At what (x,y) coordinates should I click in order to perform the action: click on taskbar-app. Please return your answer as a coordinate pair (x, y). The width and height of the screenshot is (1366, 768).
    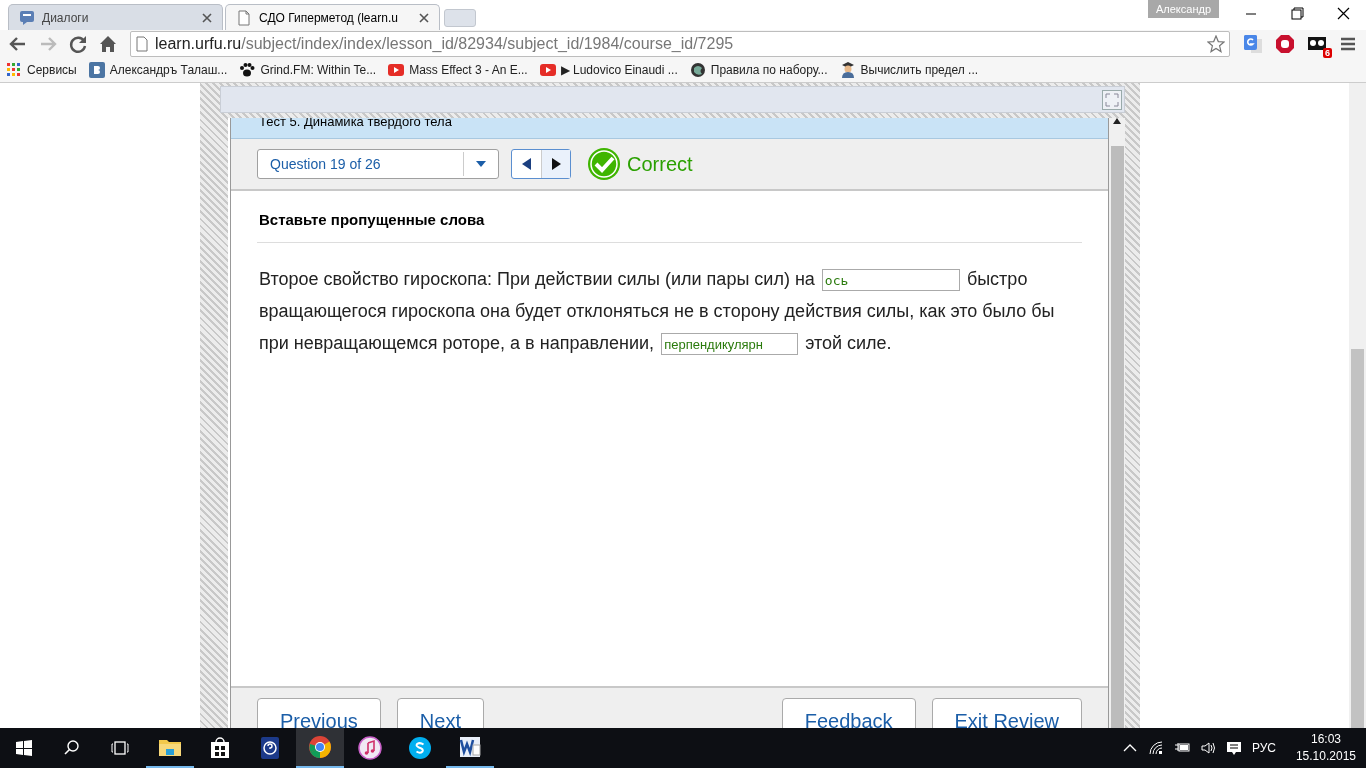
    Looking at the image, I should click on (320, 748).